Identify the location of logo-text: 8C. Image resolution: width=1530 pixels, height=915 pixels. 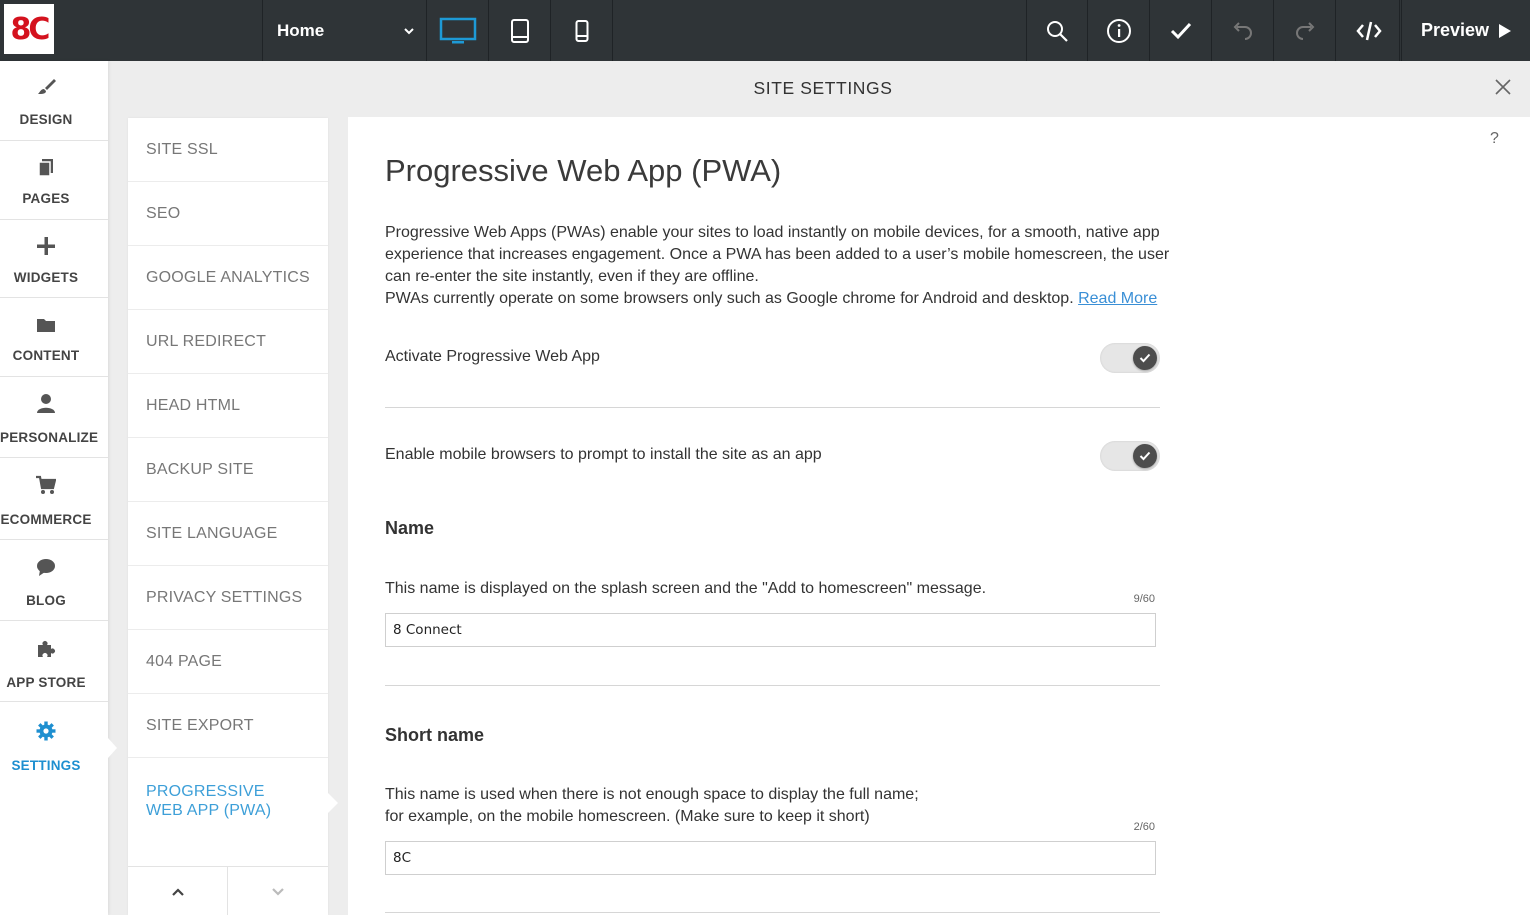
(30, 29).